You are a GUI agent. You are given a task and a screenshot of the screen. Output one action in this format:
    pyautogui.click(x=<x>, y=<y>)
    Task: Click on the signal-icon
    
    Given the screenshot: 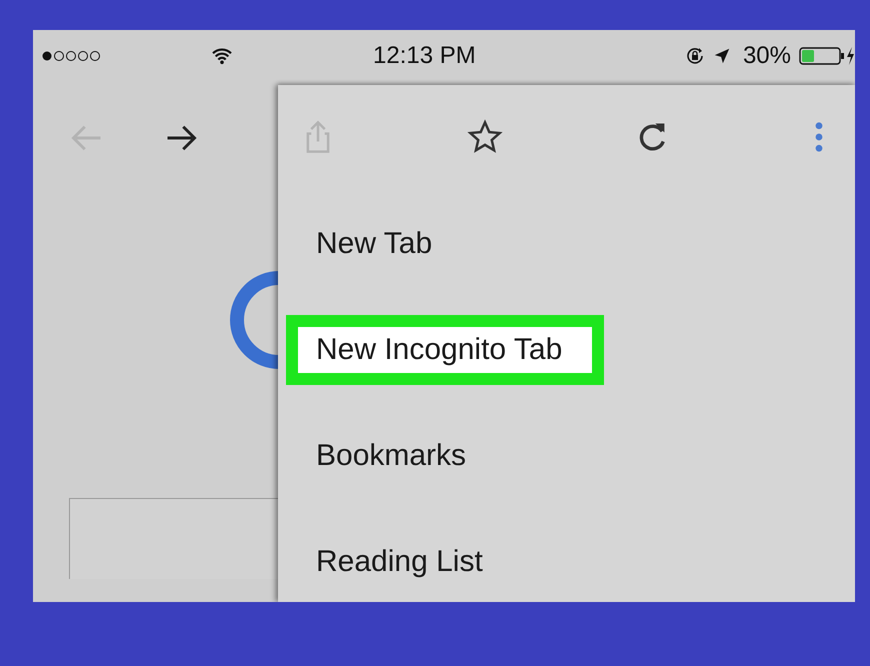 What is the action you would take?
    pyautogui.click(x=71, y=56)
    